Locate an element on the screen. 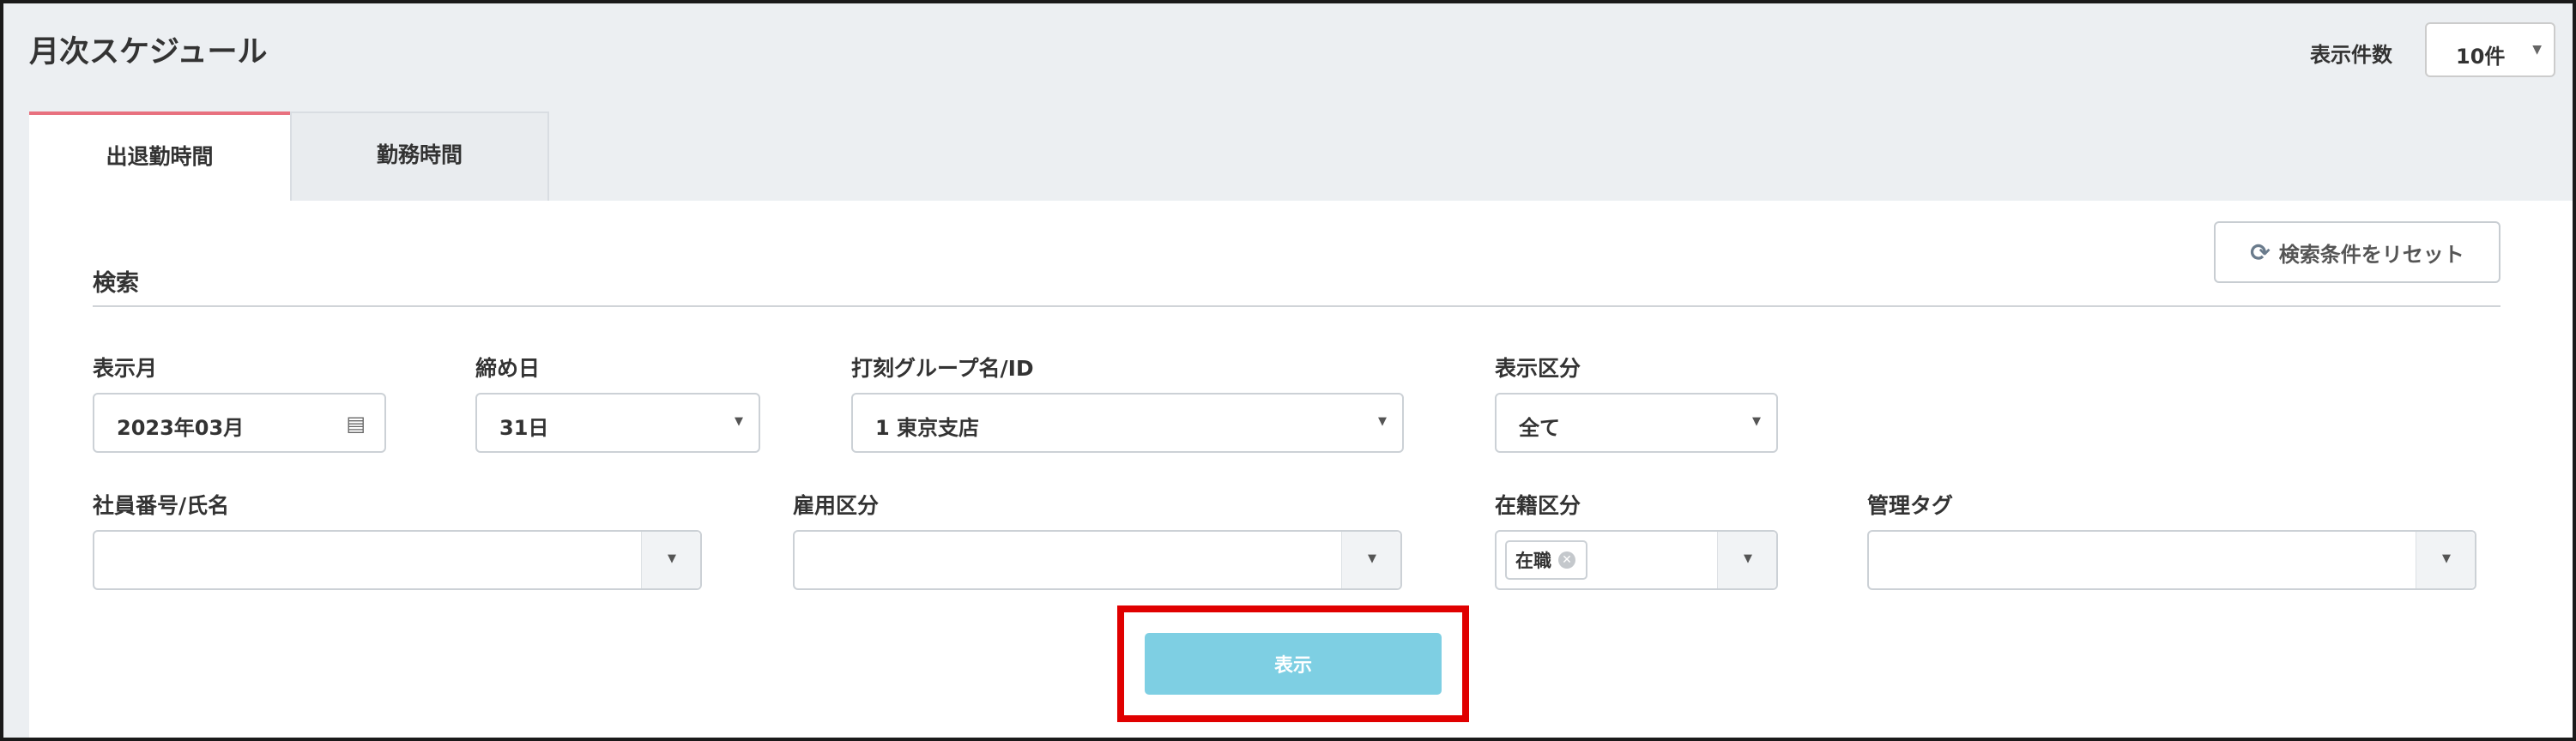 The height and width of the screenshot is (741, 2576). page-title: 月次スケジュール is located at coordinates (148, 52).